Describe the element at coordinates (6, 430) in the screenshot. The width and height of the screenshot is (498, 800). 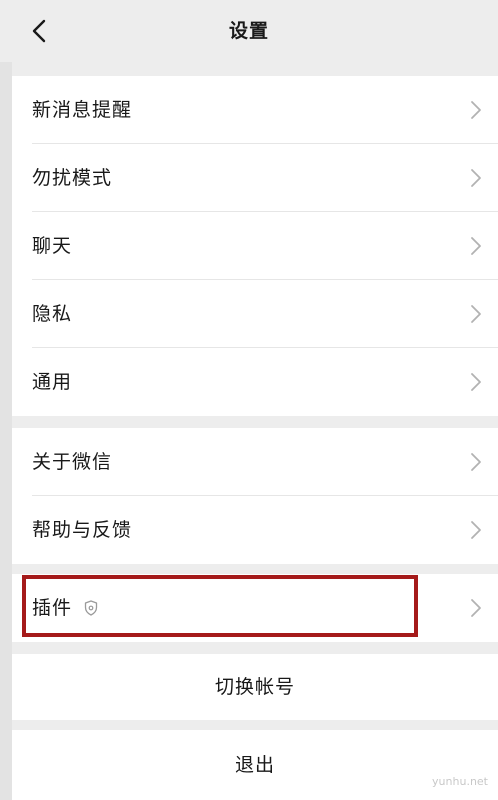
I see `left-edge-strip` at that location.